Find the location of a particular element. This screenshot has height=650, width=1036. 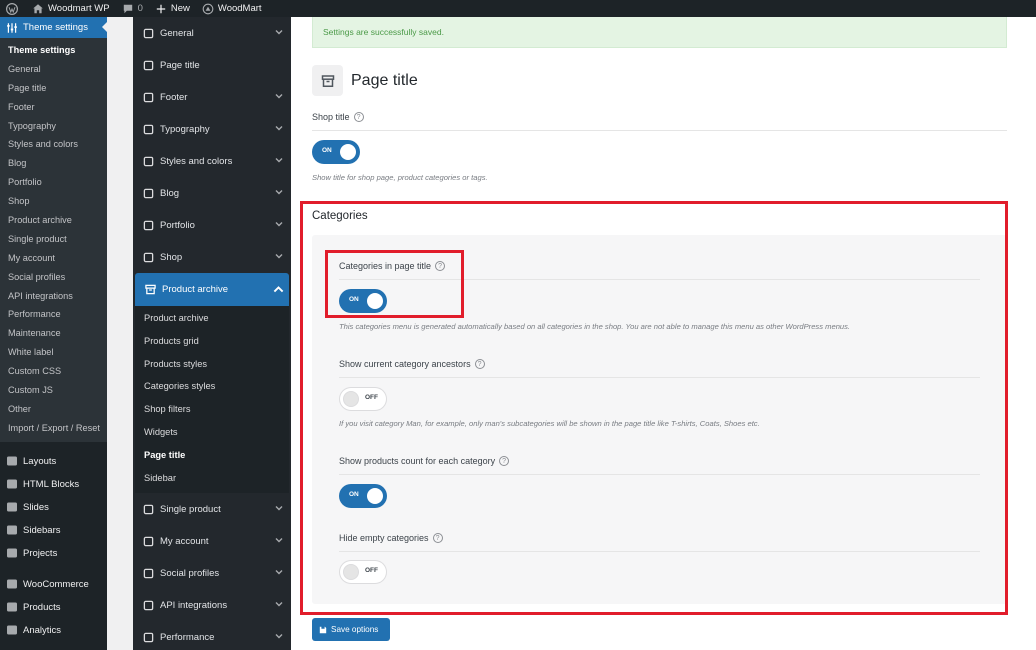

theme-subnav-products-grid: Products grid is located at coordinates (212, 341).